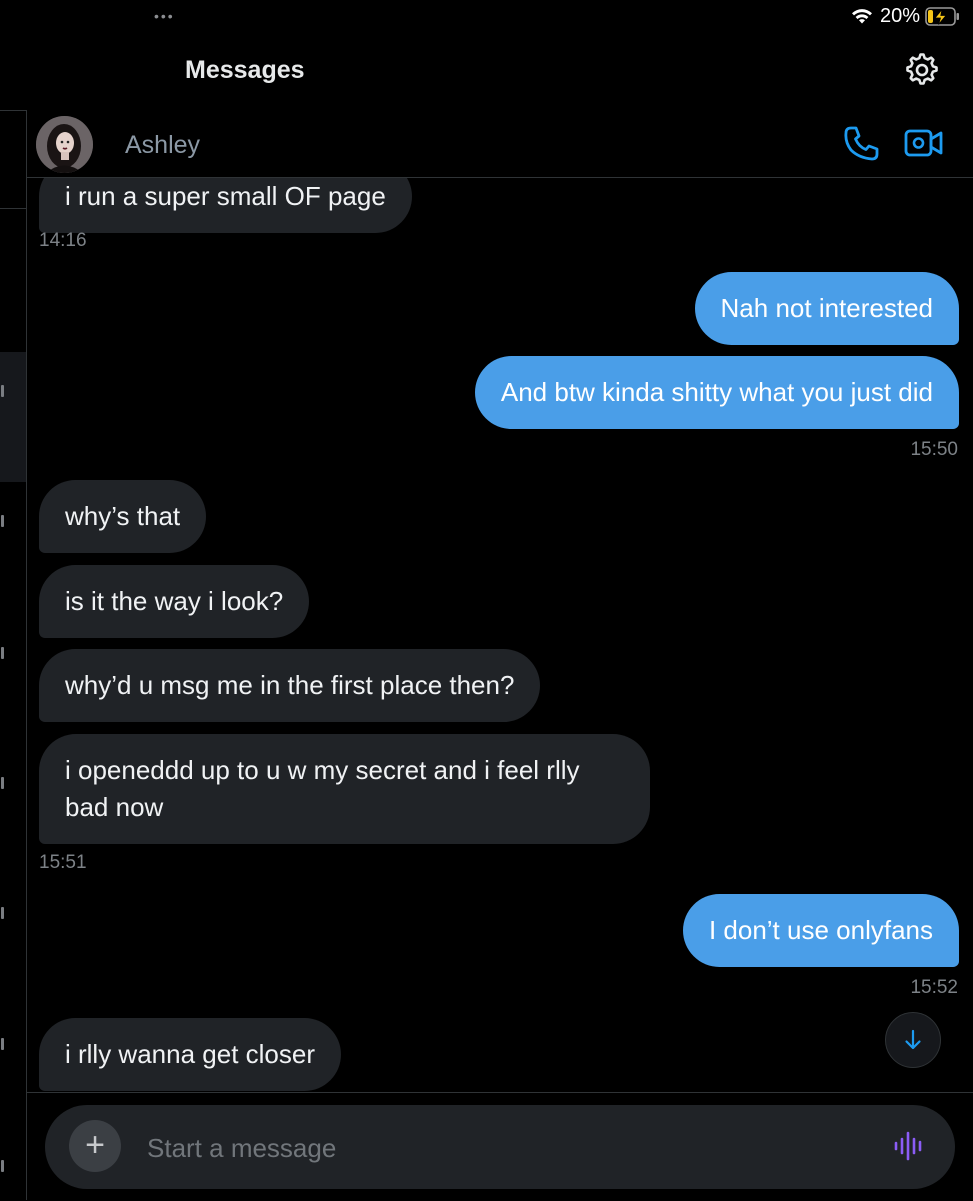  Describe the element at coordinates (95, 1146) in the screenshot. I see `add-attachment-button: +` at that location.